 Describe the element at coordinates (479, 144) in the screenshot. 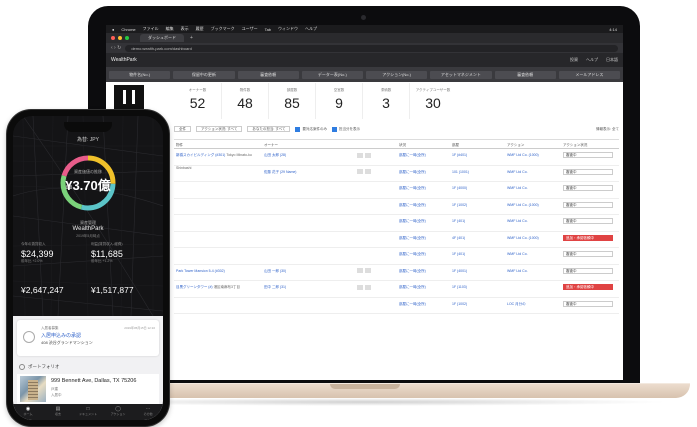

I see `col-header: 部屋` at that location.